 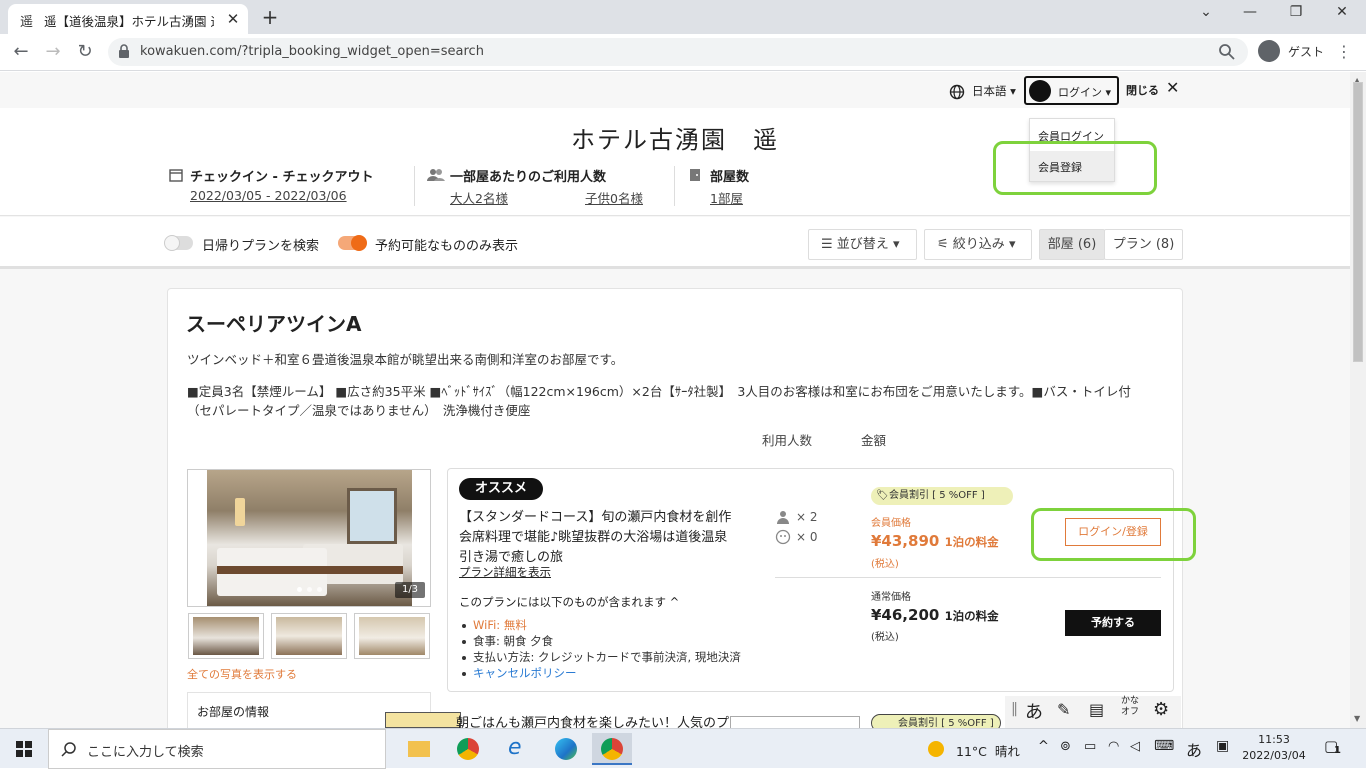 What do you see at coordinates (128, 19) in the screenshot?
I see `browser-tab: 遥 遥【道後温泉】ホテル古湧園 遥 ✕` at bounding box center [128, 19].